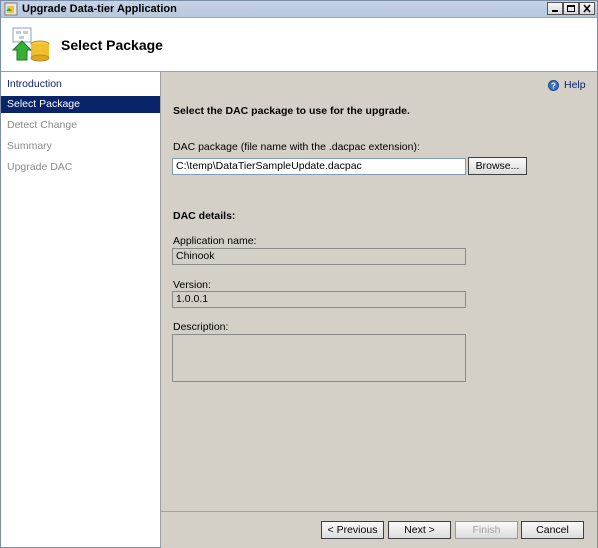 Image resolution: width=598 pixels, height=548 pixels. Describe the element at coordinates (352, 530) in the screenshot. I see `previous-button: < Previous` at that location.